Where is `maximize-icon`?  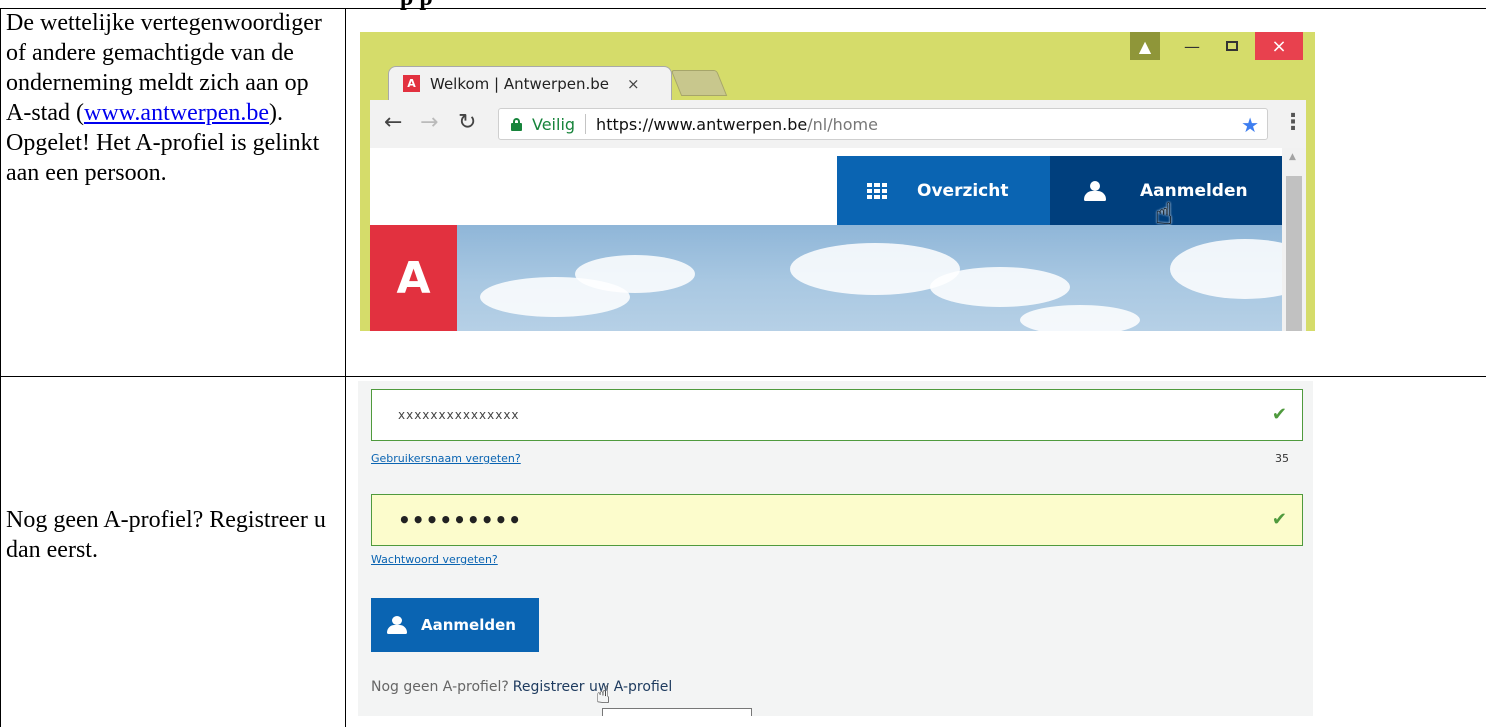
maximize-icon is located at coordinates (1232, 46).